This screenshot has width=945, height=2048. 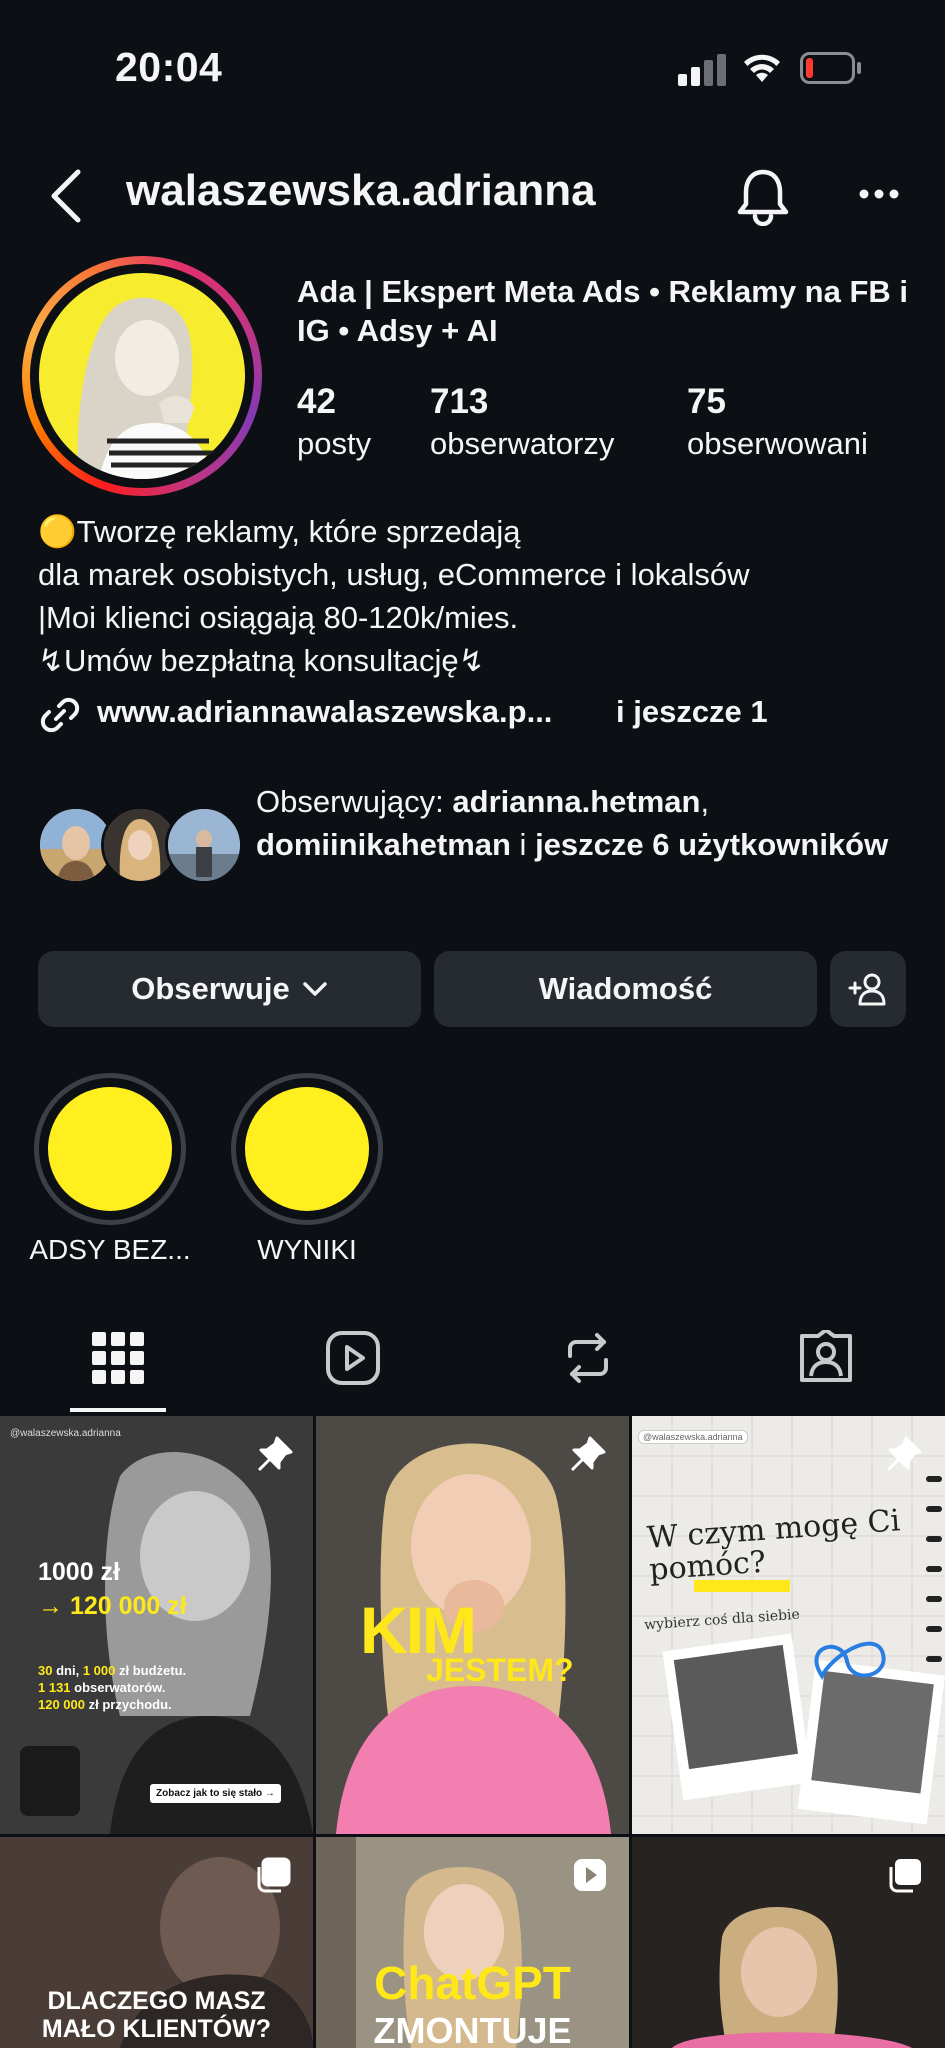 I want to click on followers-count: 713, so click(x=459, y=402).